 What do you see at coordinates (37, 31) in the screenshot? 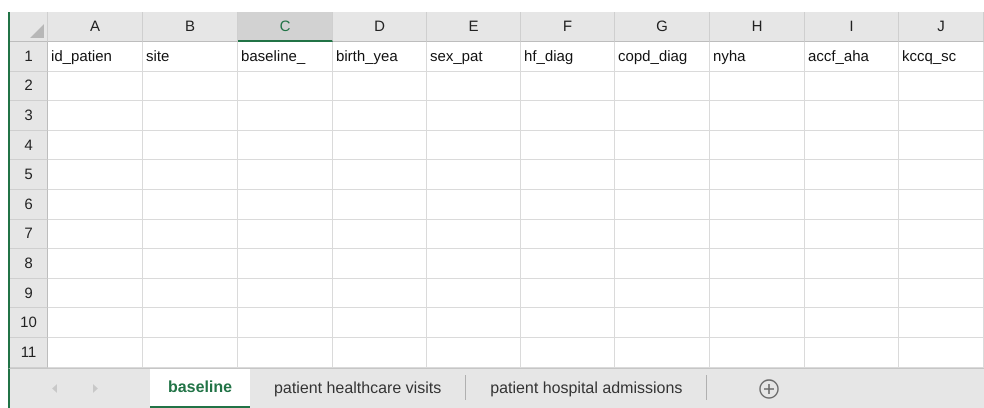
I see `select-all-icon` at bounding box center [37, 31].